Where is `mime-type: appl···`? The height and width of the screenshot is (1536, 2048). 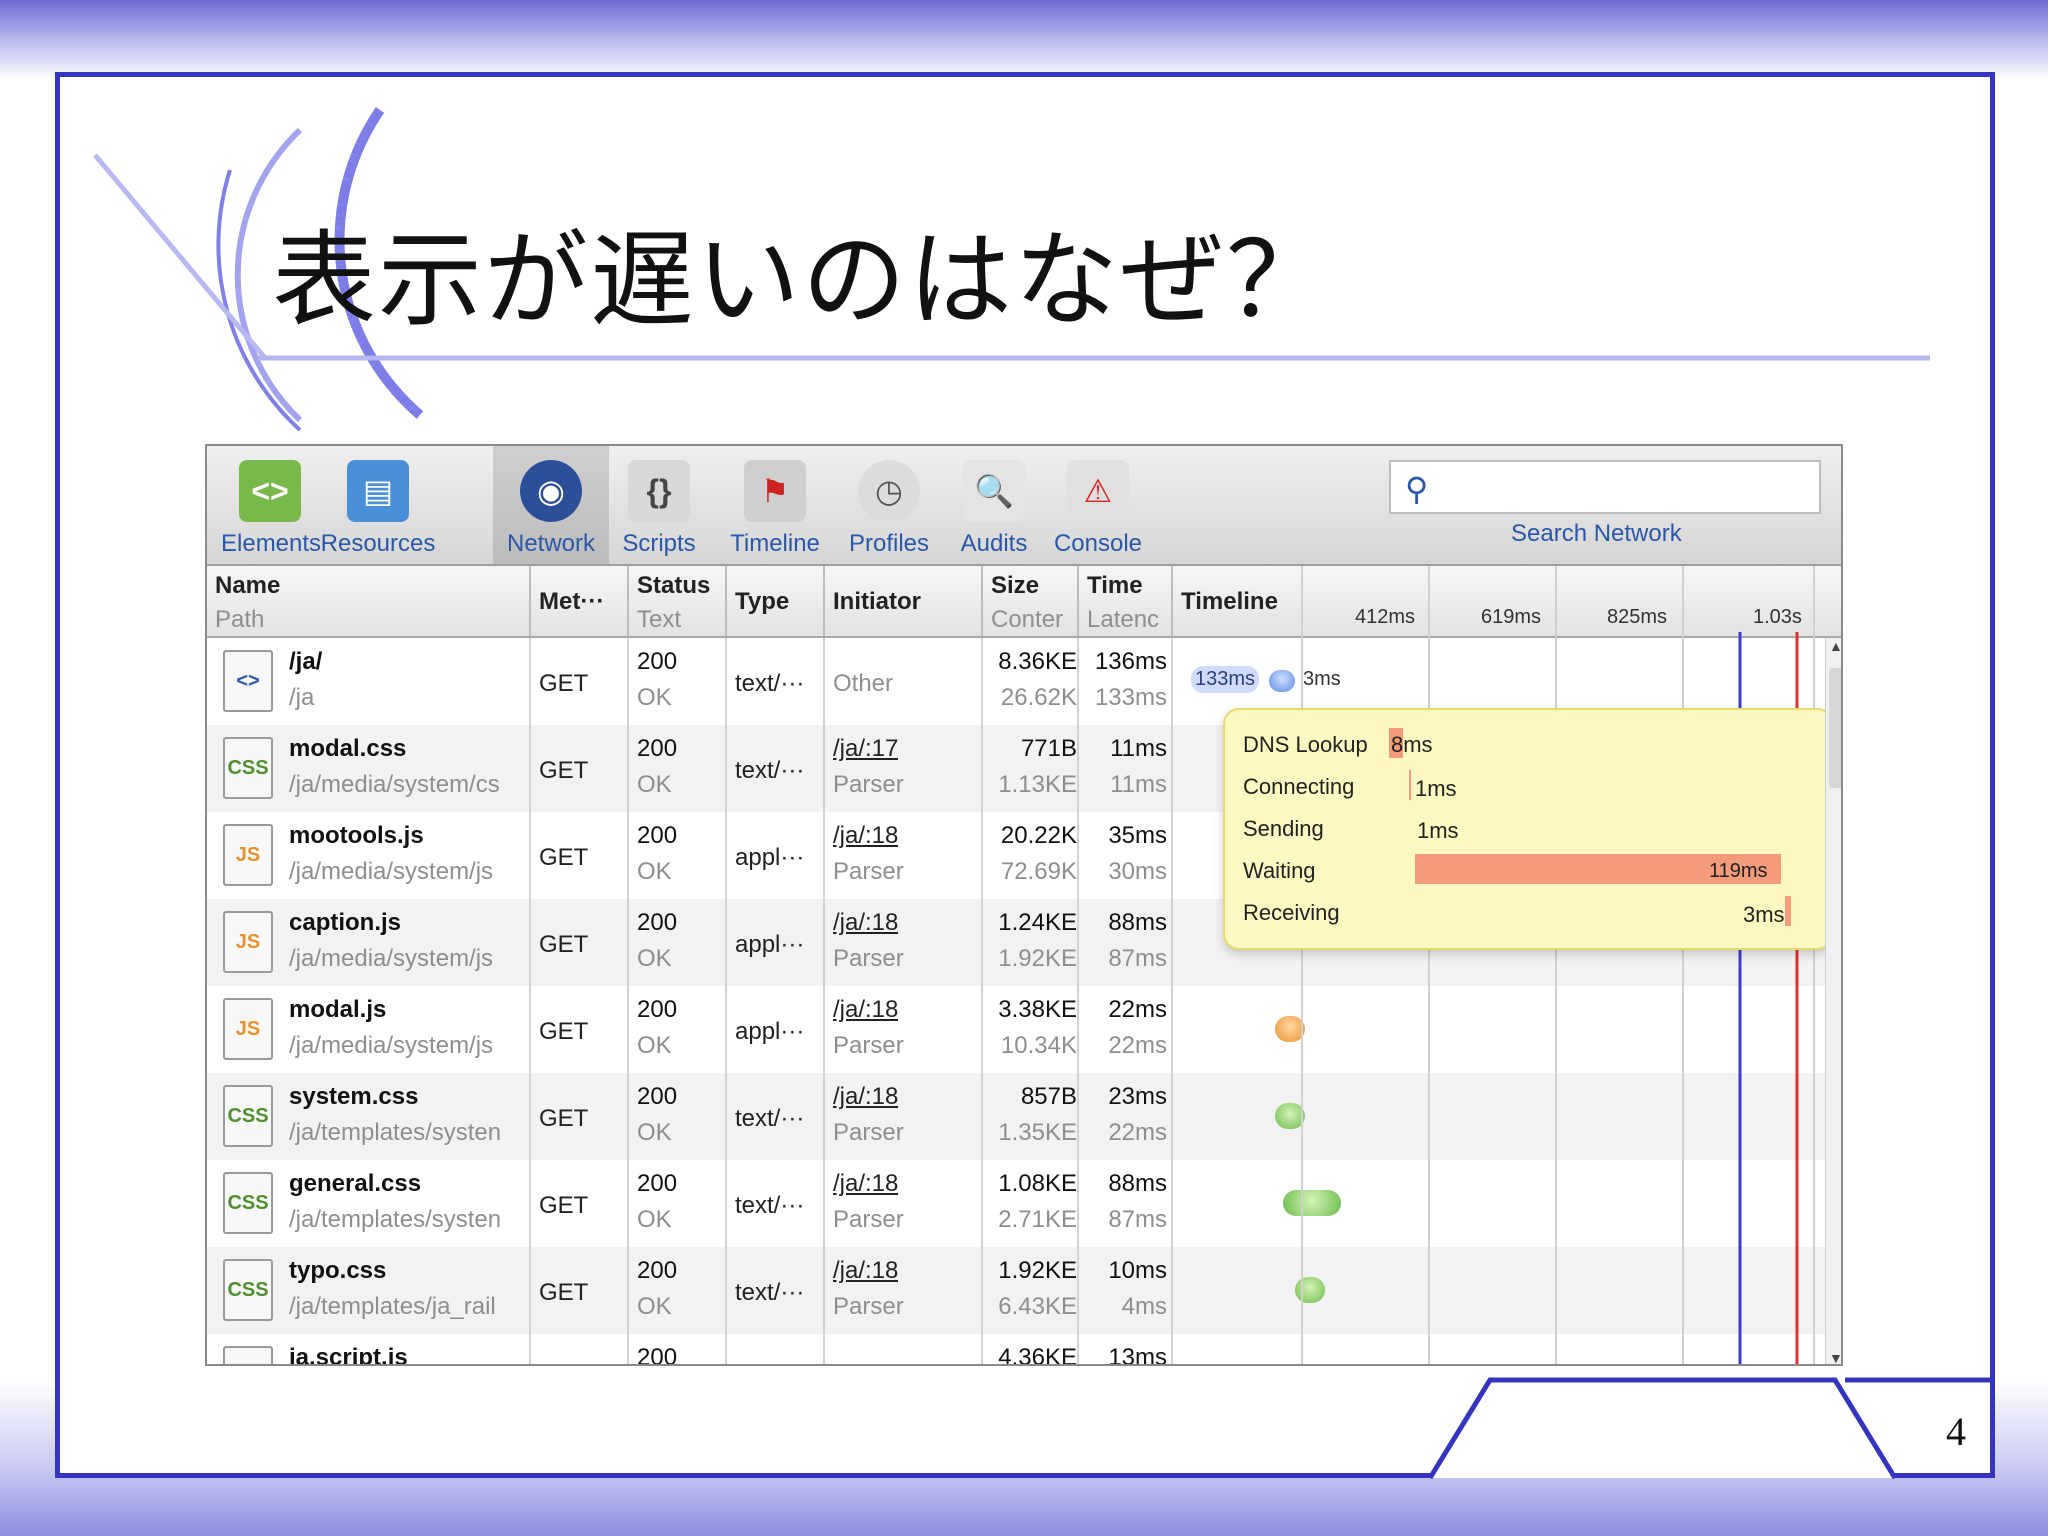 mime-type: appl··· is located at coordinates (770, 857).